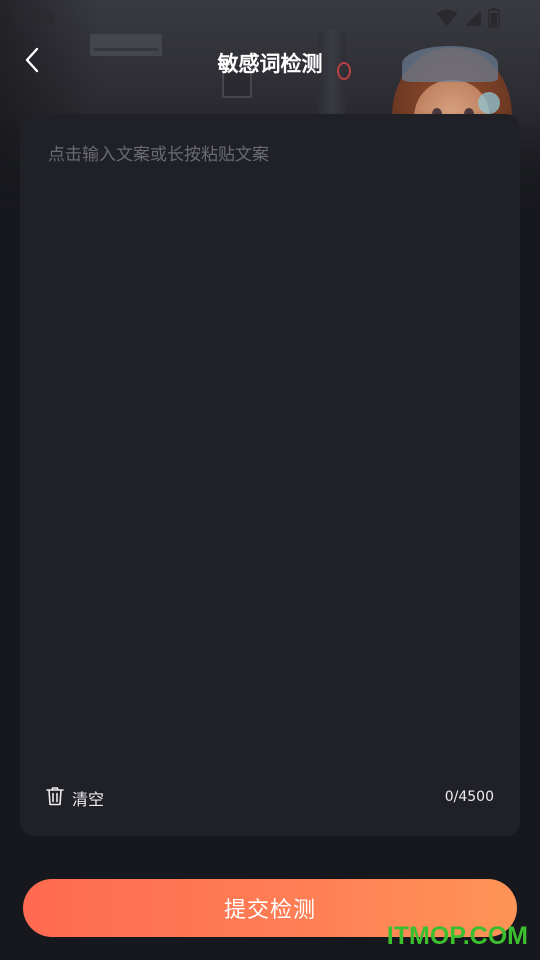 Image resolution: width=540 pixels, height=960 pixels. Describe the element at coordinates (269, 910) in the screenshot. I see `submit-label: 提交检测` at that location.